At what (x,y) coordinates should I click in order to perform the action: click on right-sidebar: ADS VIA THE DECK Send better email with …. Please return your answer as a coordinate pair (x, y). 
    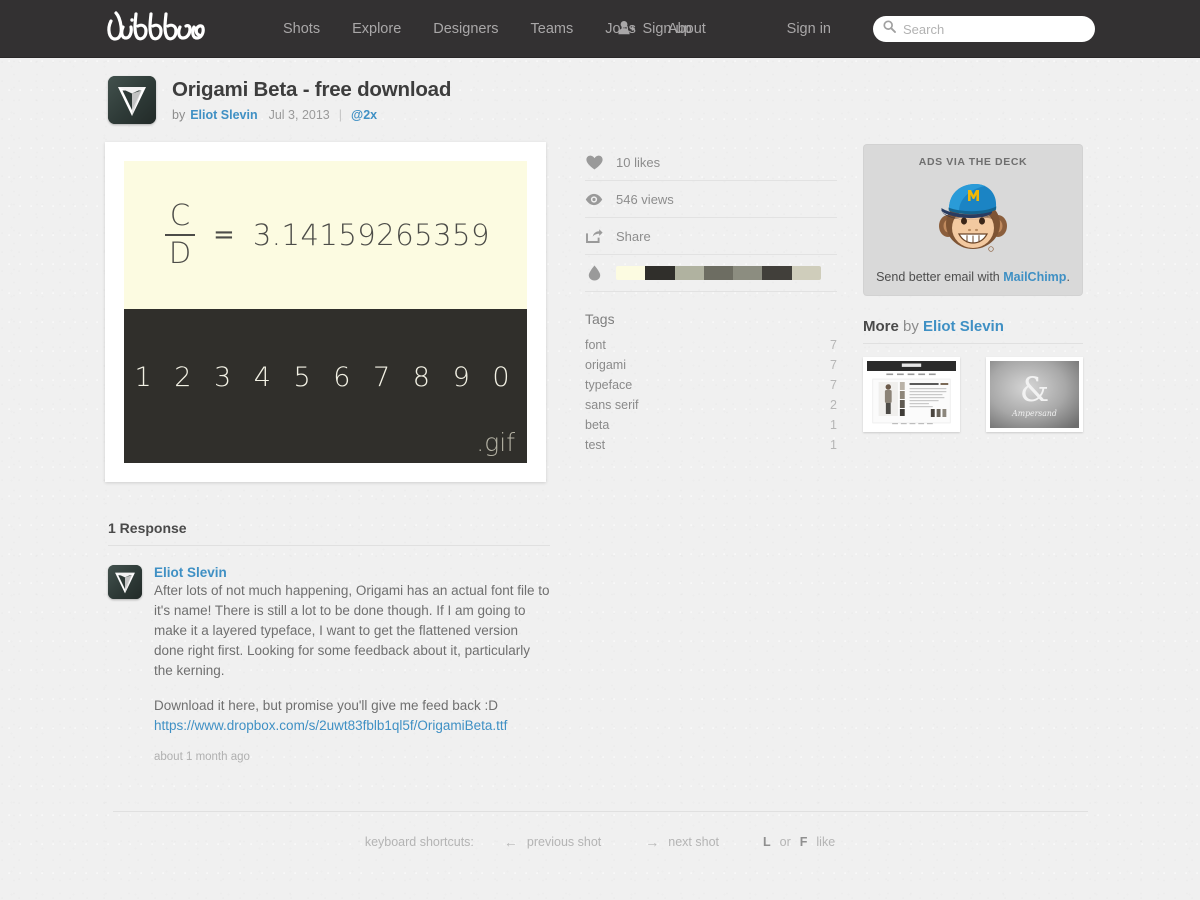
    Looking at the image, I should click on (973, 287).